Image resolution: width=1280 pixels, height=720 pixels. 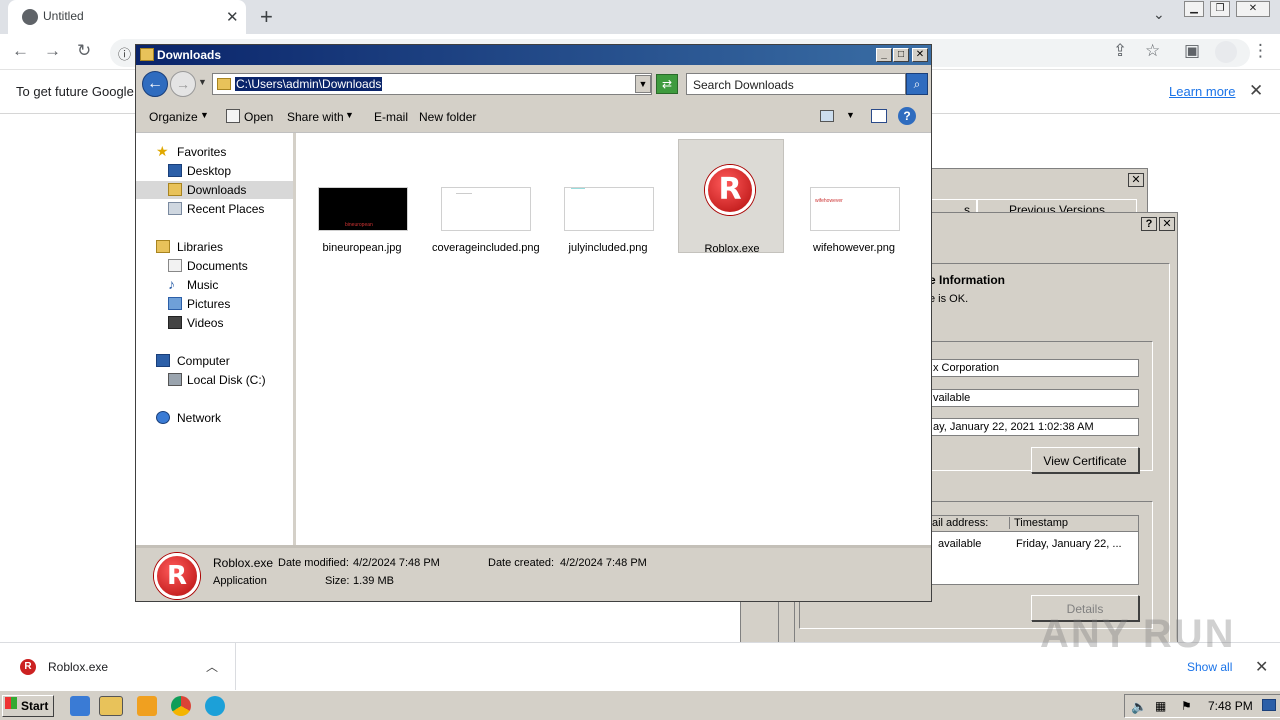 I want to click on profile-avatar, so click(x=1226, y=52).